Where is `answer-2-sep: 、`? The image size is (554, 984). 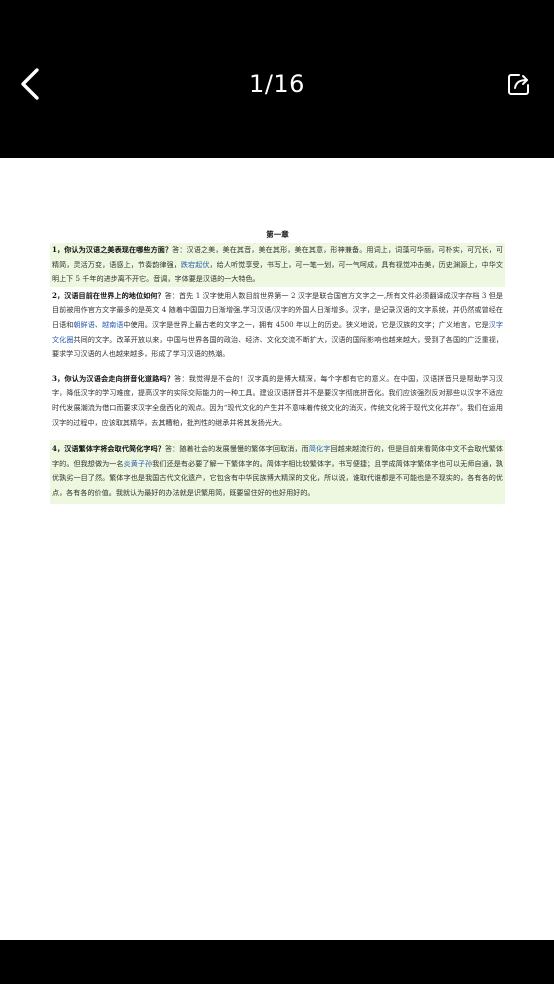
answer-2-sep: 、 is located at coordinates (98, 324).